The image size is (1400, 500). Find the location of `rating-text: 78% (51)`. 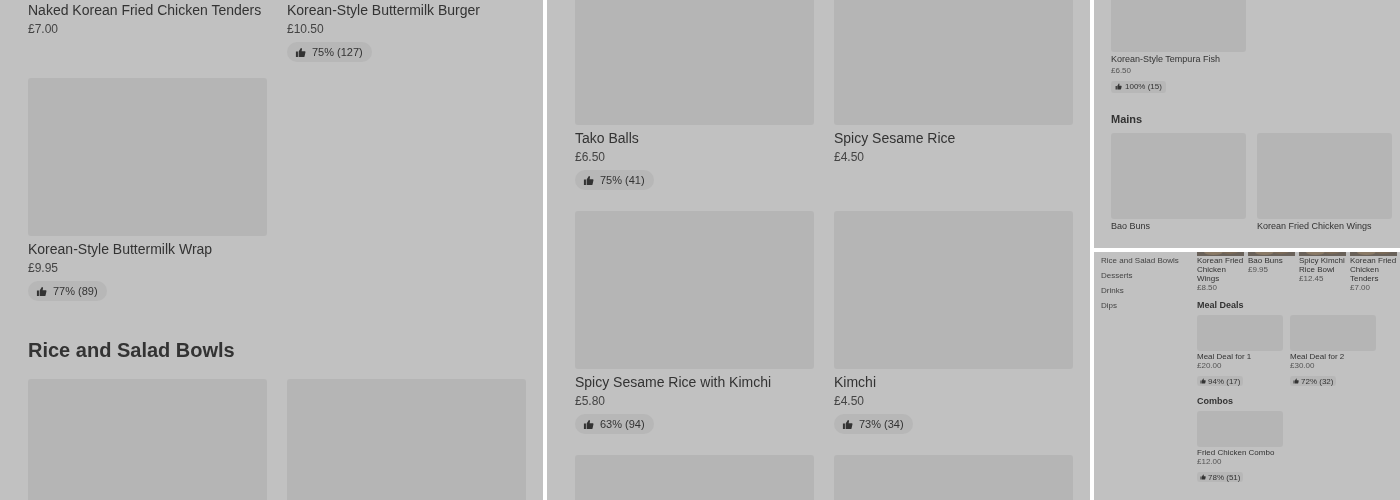

rating-text: 78% (51) is located at coordinates (1224, 477).